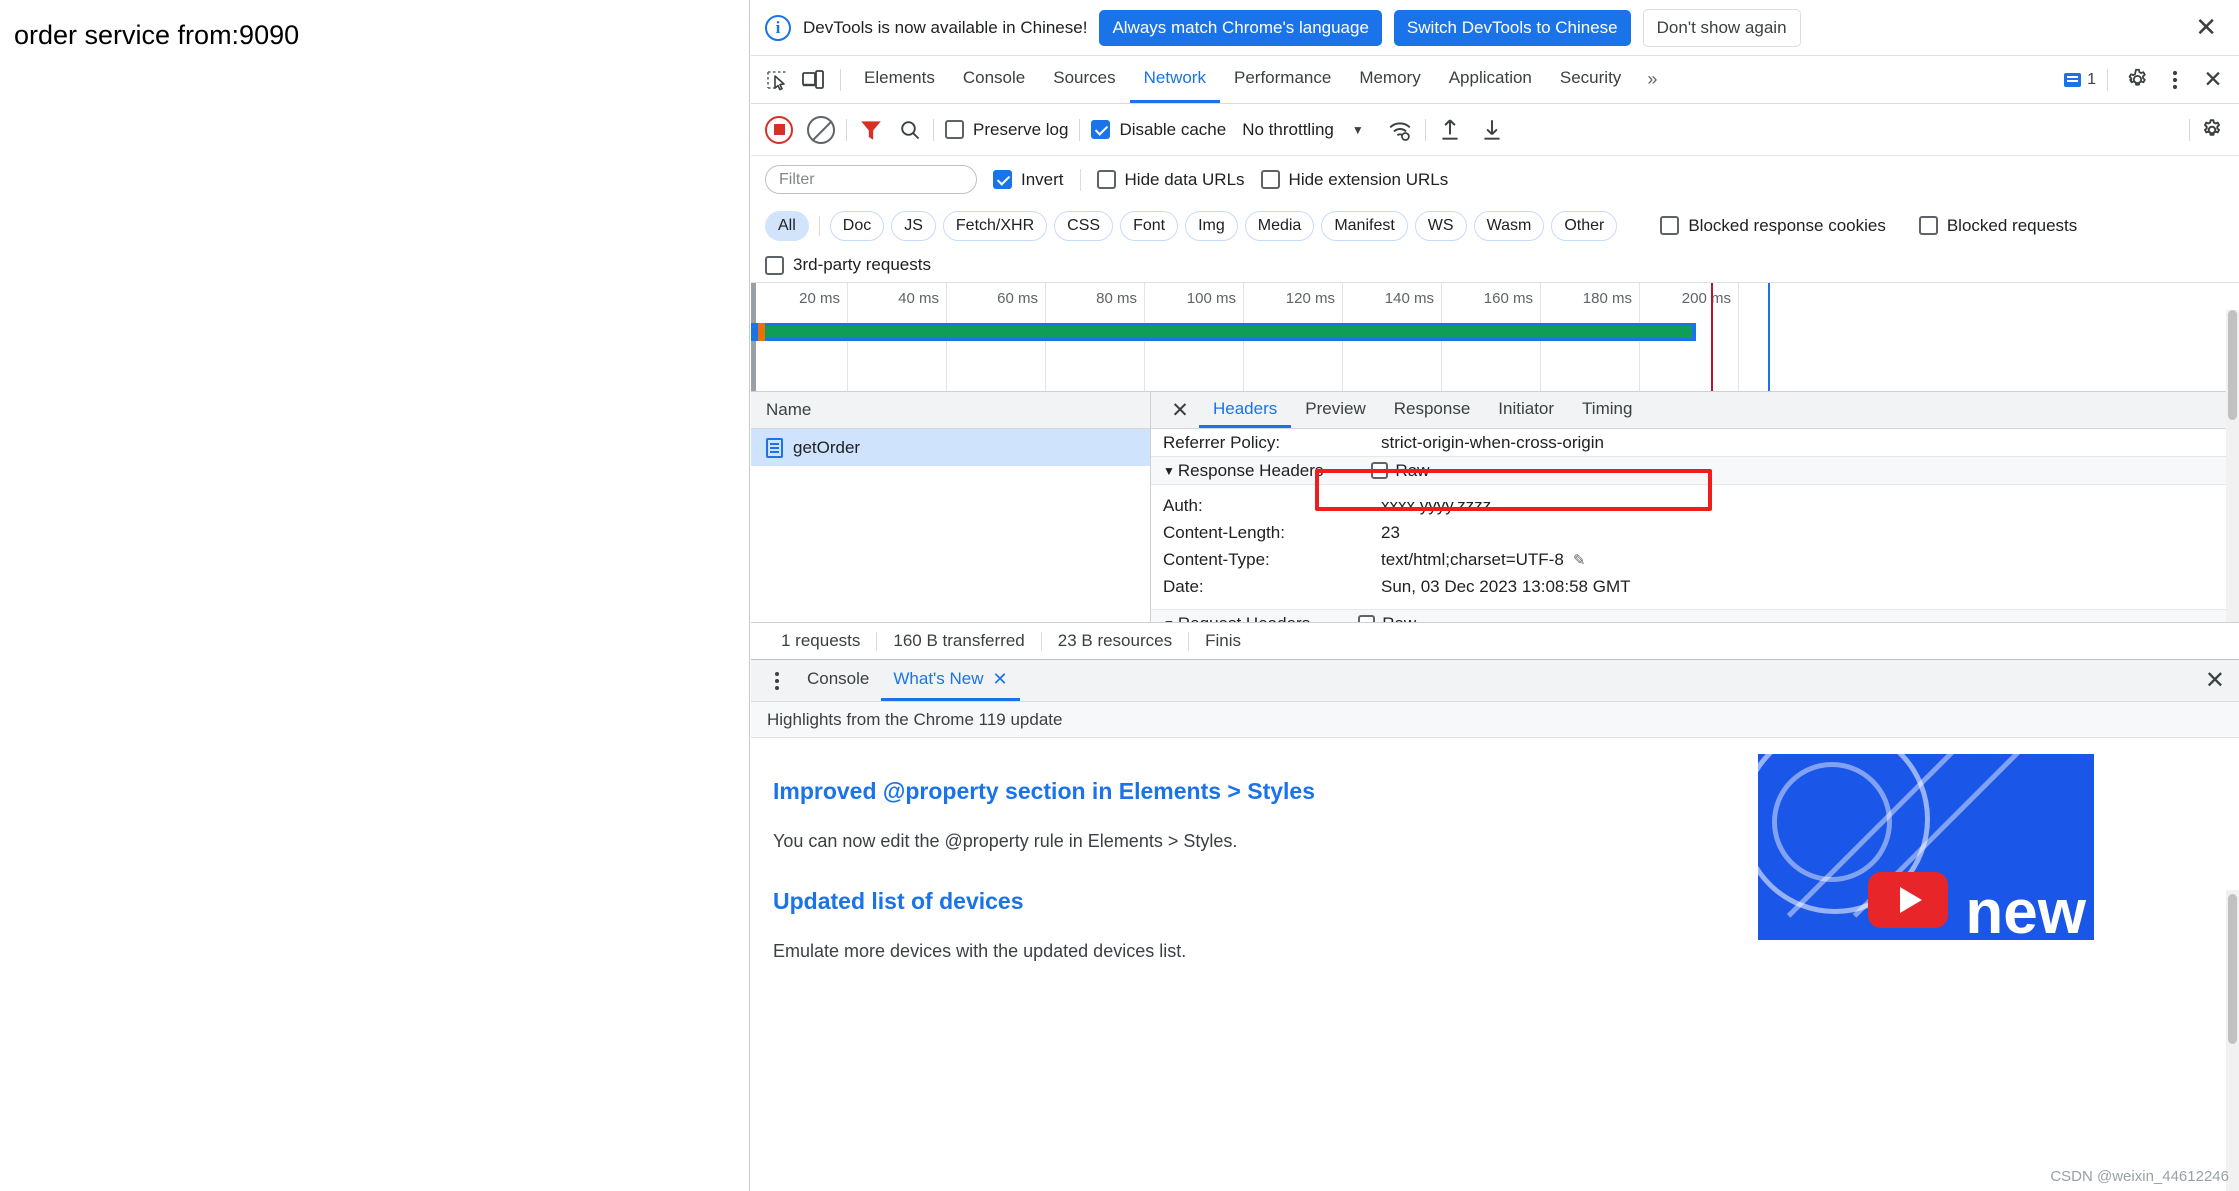 The image size is (2239, 1191). Describe the element at coordinates (1526, 410) in the screenshot. I see `tab-initiator: Initiator` at that location.